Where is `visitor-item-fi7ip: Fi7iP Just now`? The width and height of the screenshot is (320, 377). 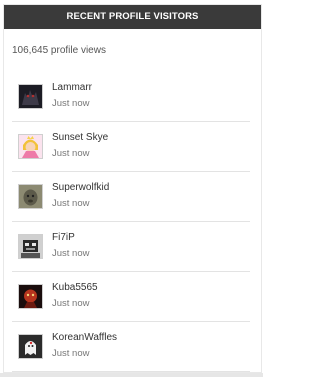 visitor-item-fi7ip: Fi7iP Just now is located at coordinates (131, 247).